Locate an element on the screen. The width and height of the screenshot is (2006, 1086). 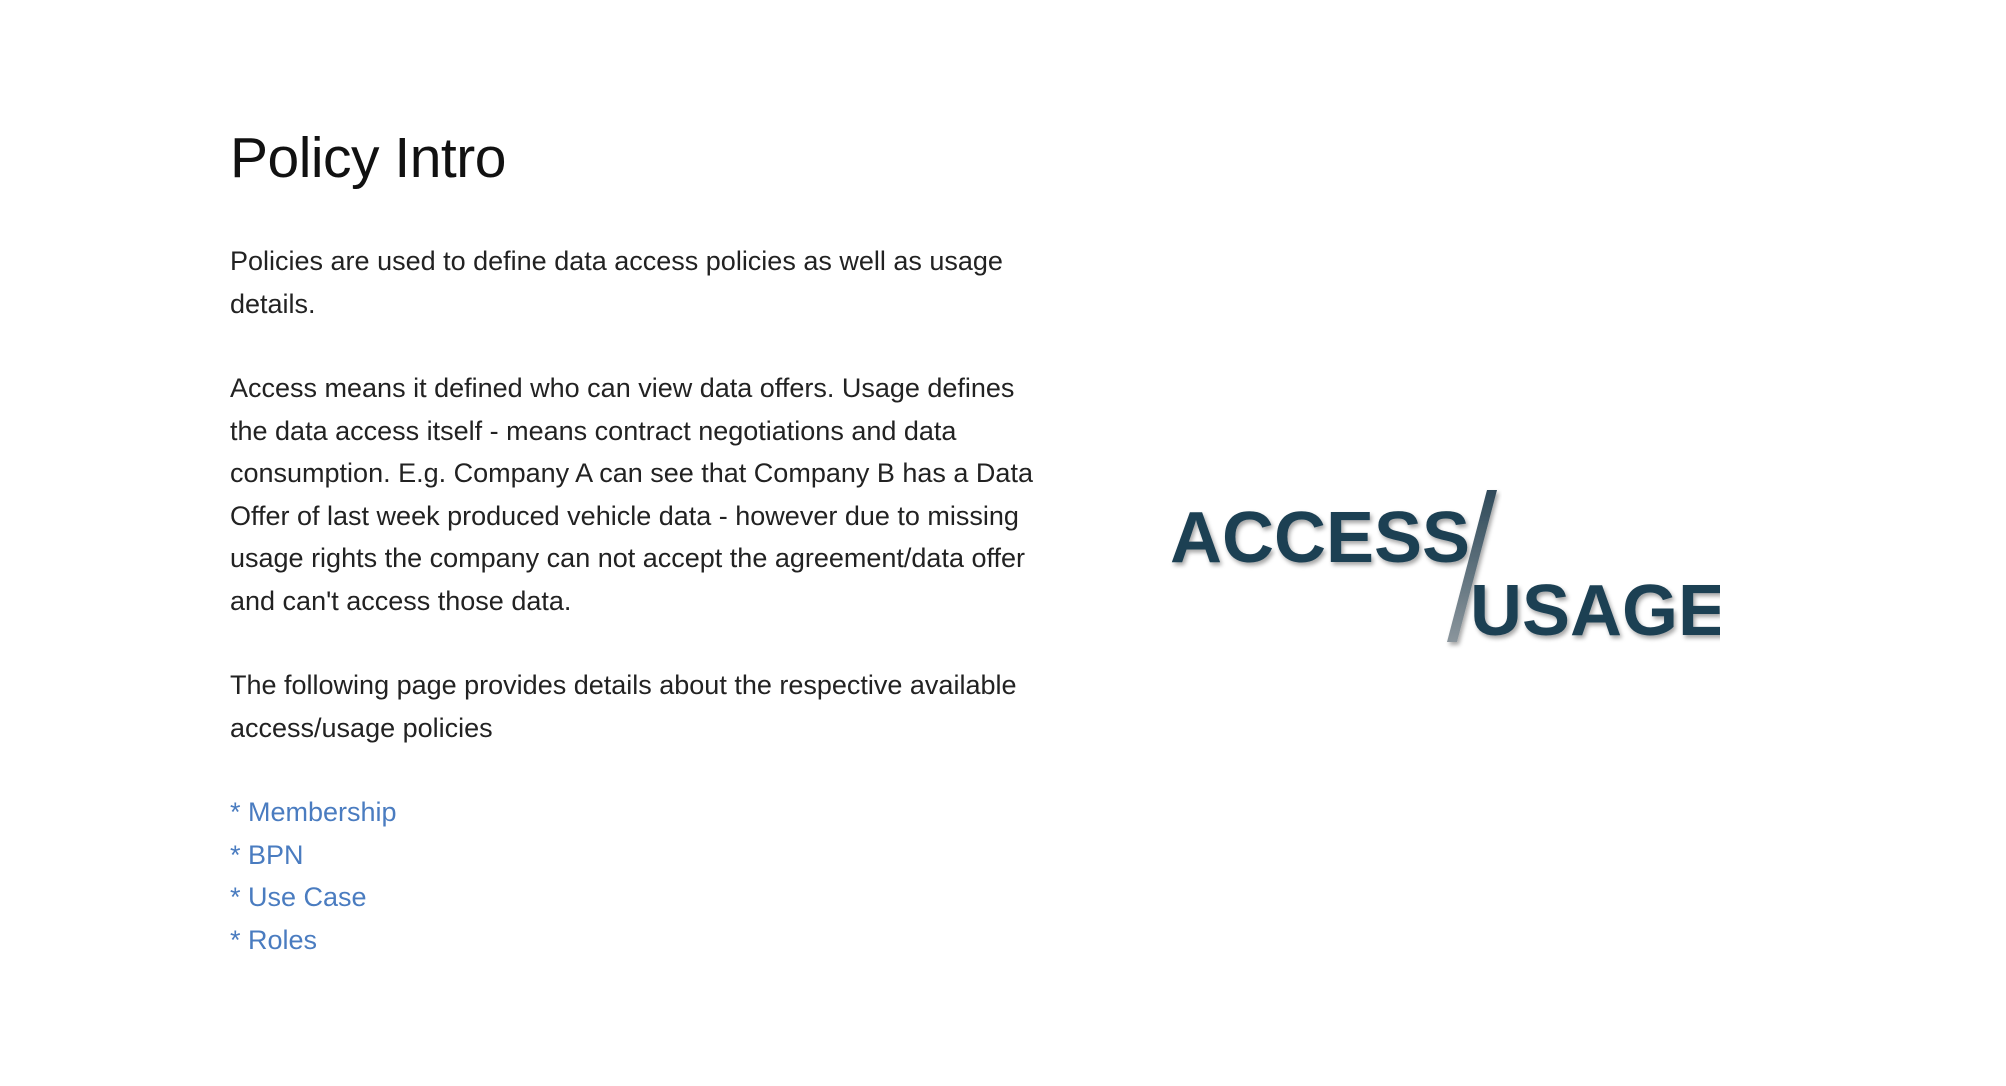
policy-links-list: * Membership * BPN * Use Case * Roles is located at coordinates (640, 876).